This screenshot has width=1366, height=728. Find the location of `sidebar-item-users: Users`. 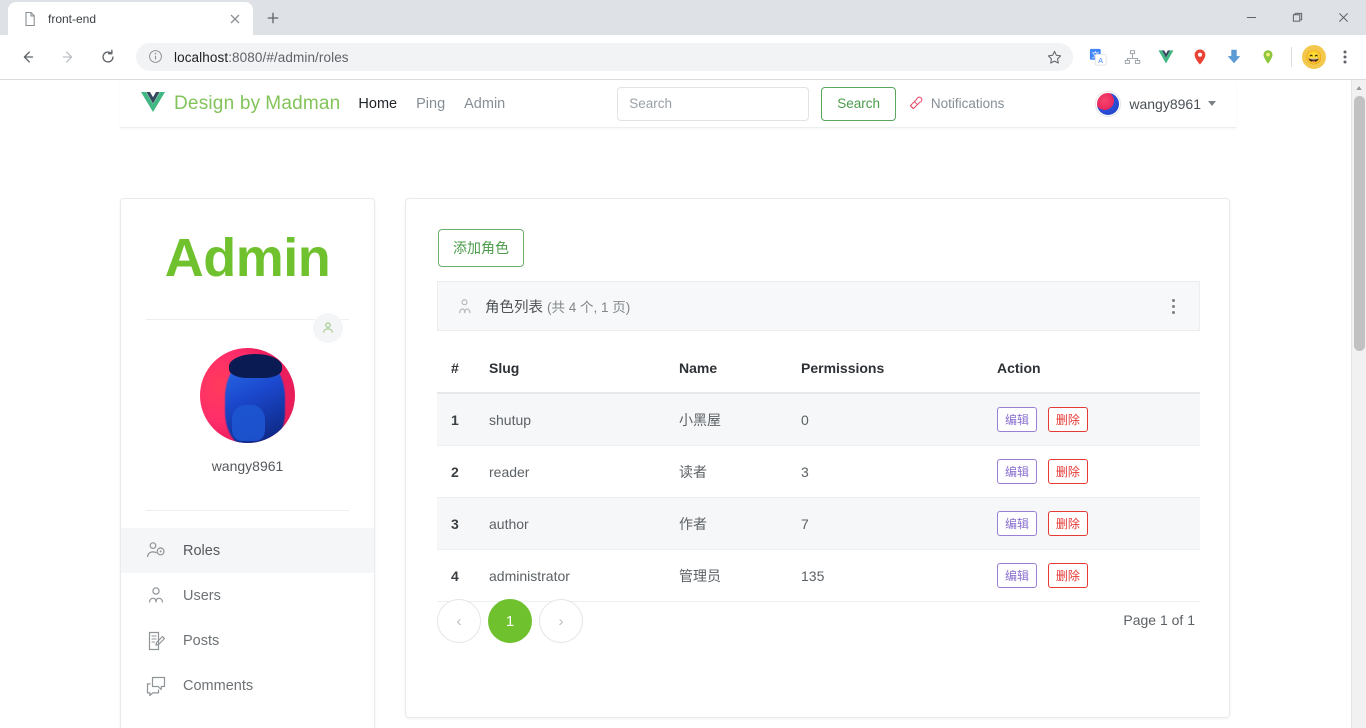

sidebar-item-users: Users is located at coordinates (247, 595).